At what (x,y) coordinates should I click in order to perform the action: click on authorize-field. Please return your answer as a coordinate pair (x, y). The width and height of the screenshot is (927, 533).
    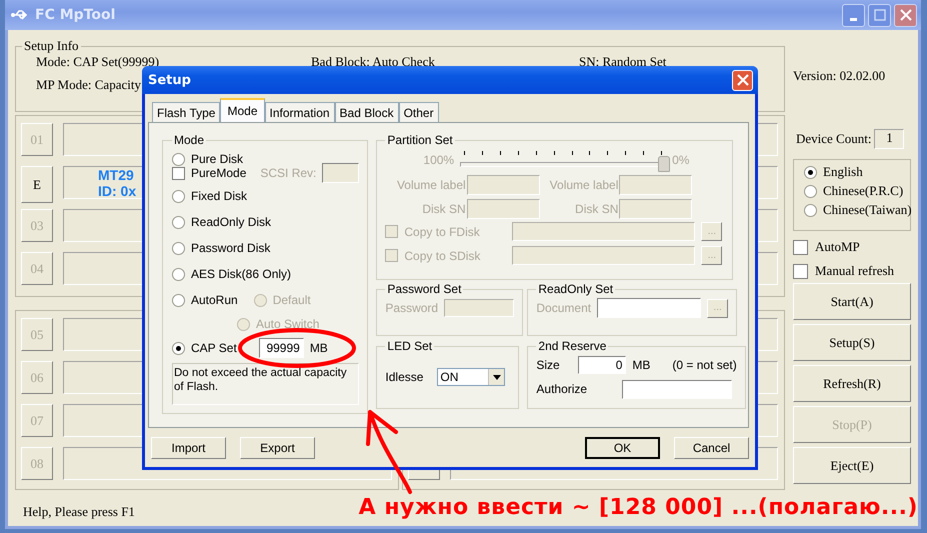
    Looking at the image, I should click on (677, 389).